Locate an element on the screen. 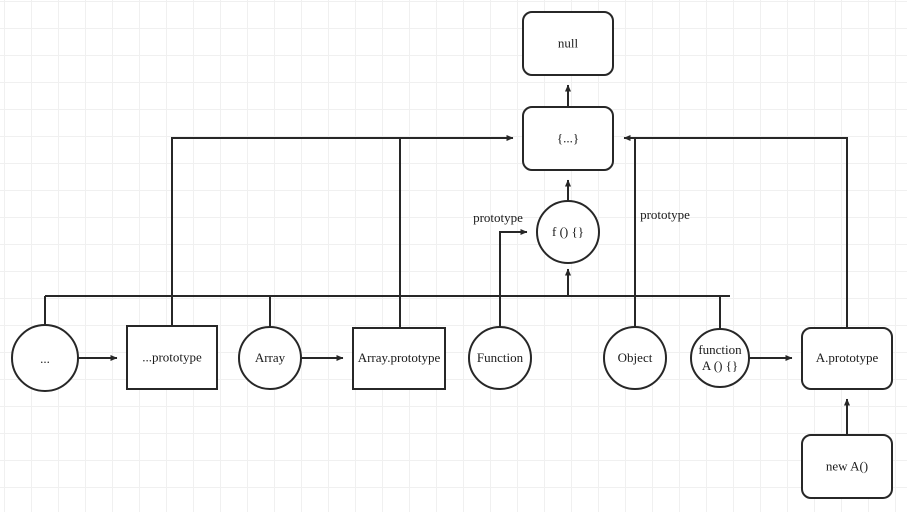 This screenshot has height=512, width=907. node-object: Object is located at coordinates (635, 358).